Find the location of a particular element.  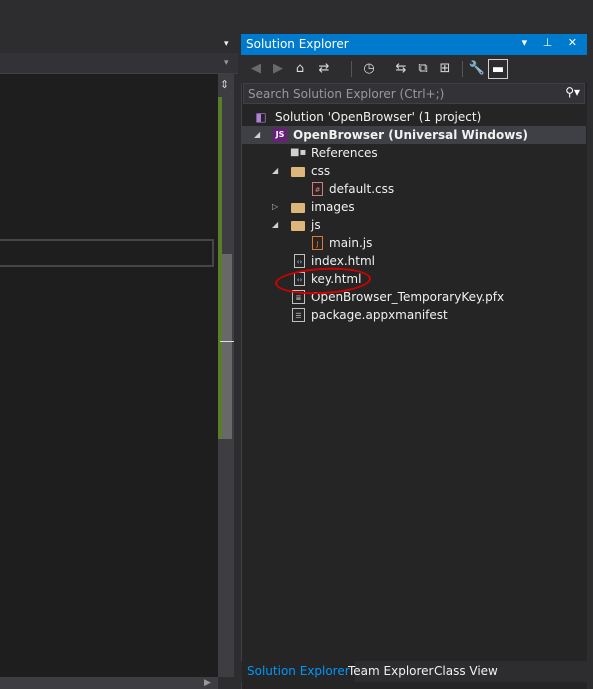

solution-icon: ◧ is located at coordinates (261, 117).